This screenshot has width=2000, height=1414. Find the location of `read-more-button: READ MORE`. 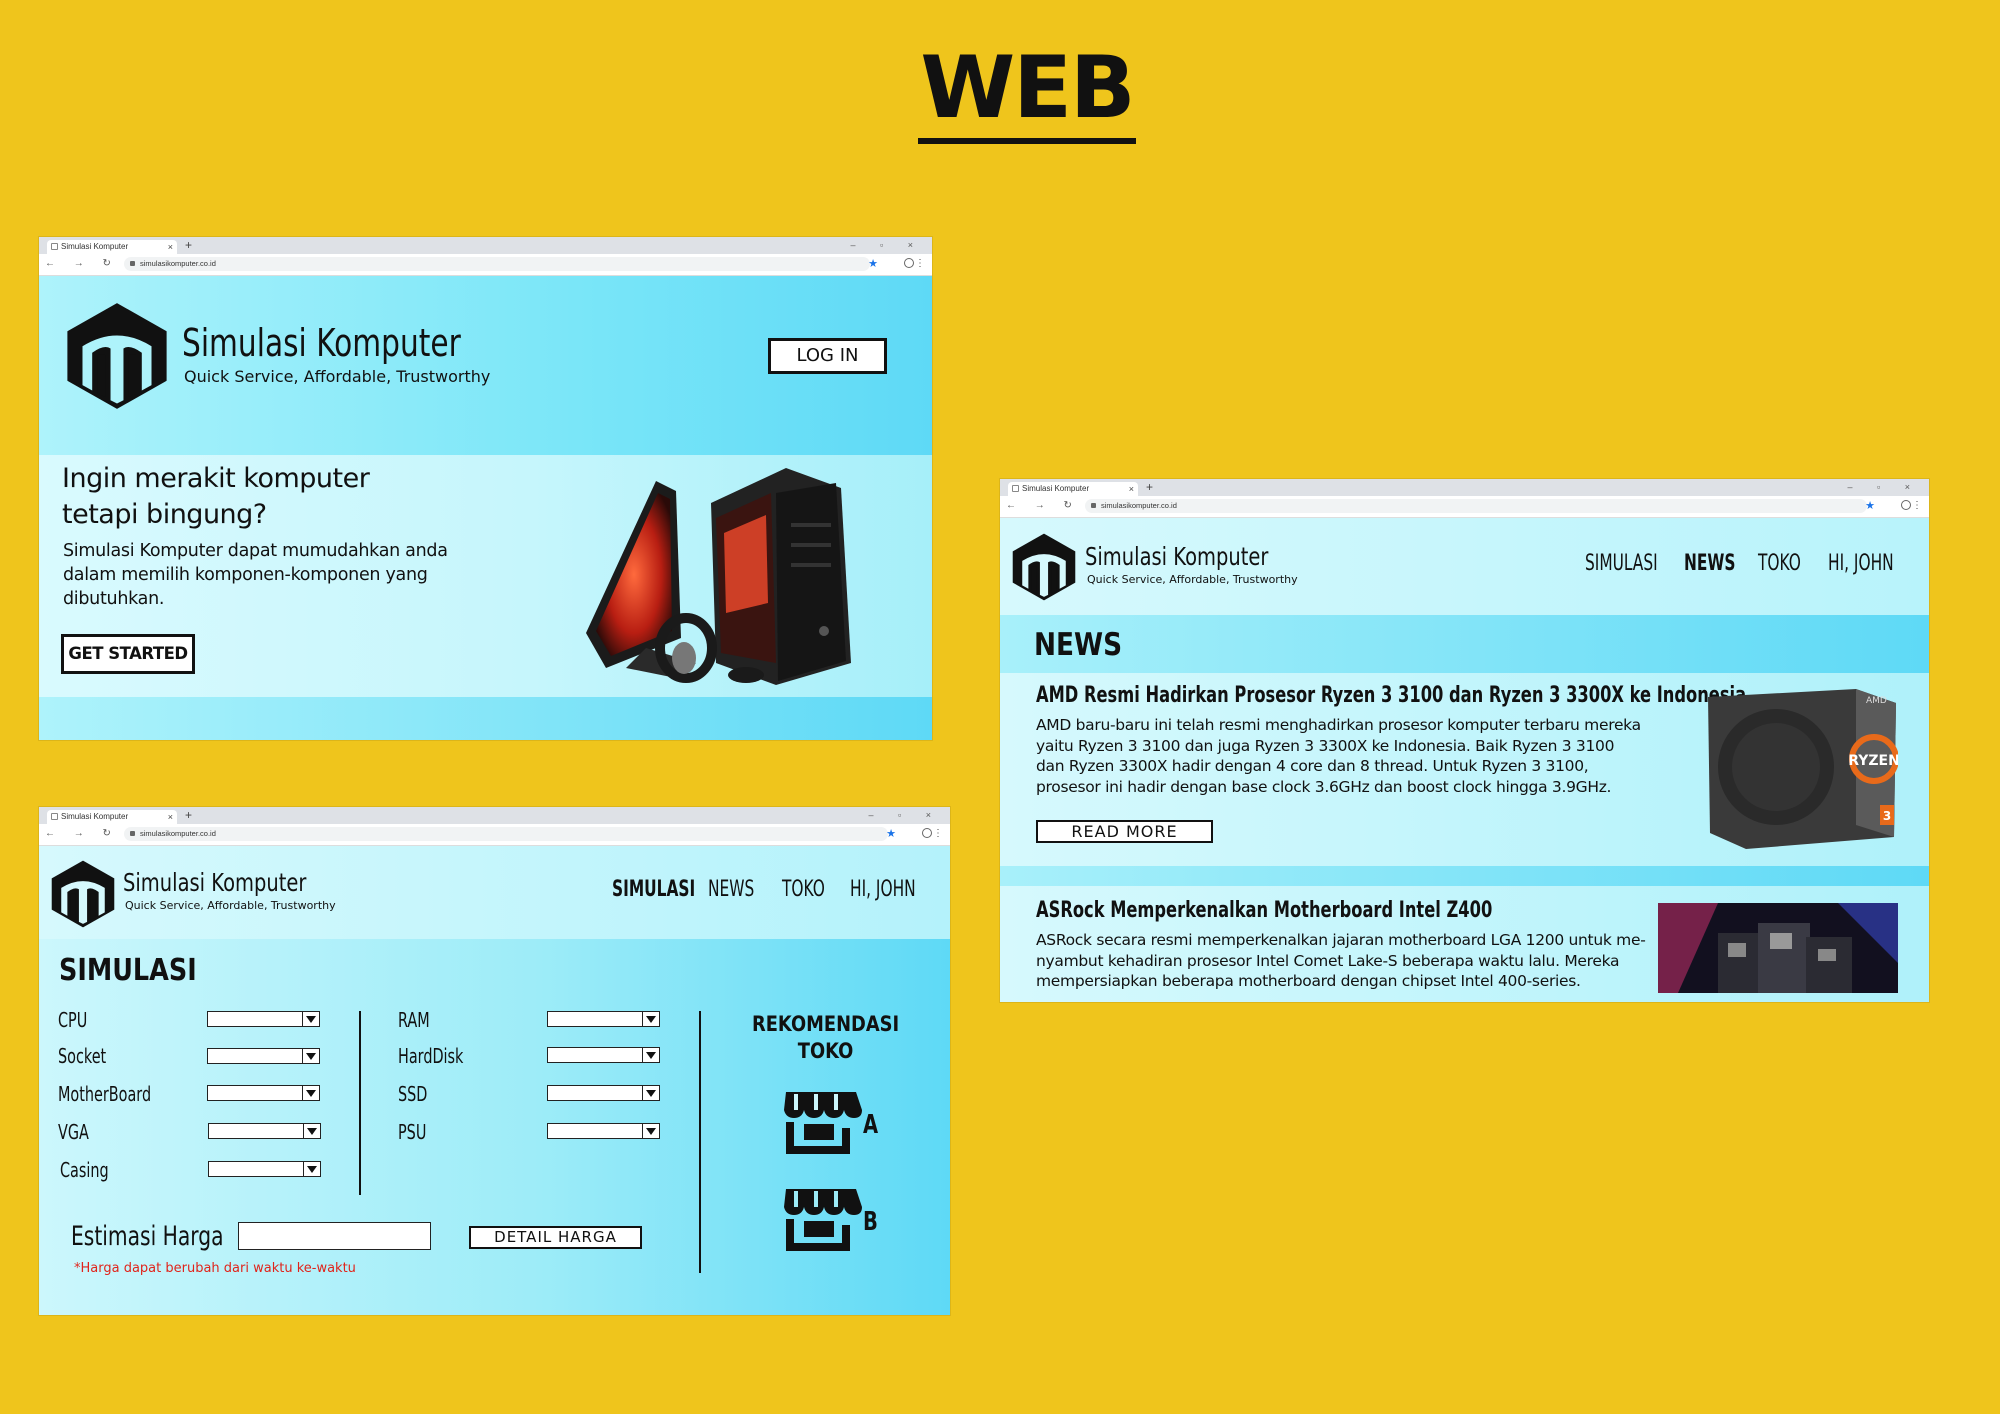

read-more-button: READ MORE is located at coordinates (1124, 831).